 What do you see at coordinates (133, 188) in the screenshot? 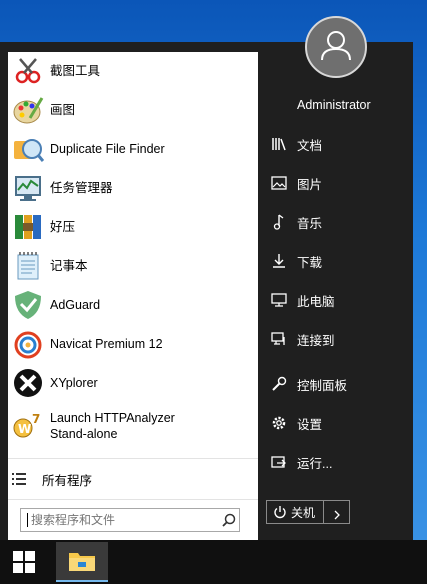
I see `app-item-task-manager: 任务管理器` at bounding box center [133, 188].